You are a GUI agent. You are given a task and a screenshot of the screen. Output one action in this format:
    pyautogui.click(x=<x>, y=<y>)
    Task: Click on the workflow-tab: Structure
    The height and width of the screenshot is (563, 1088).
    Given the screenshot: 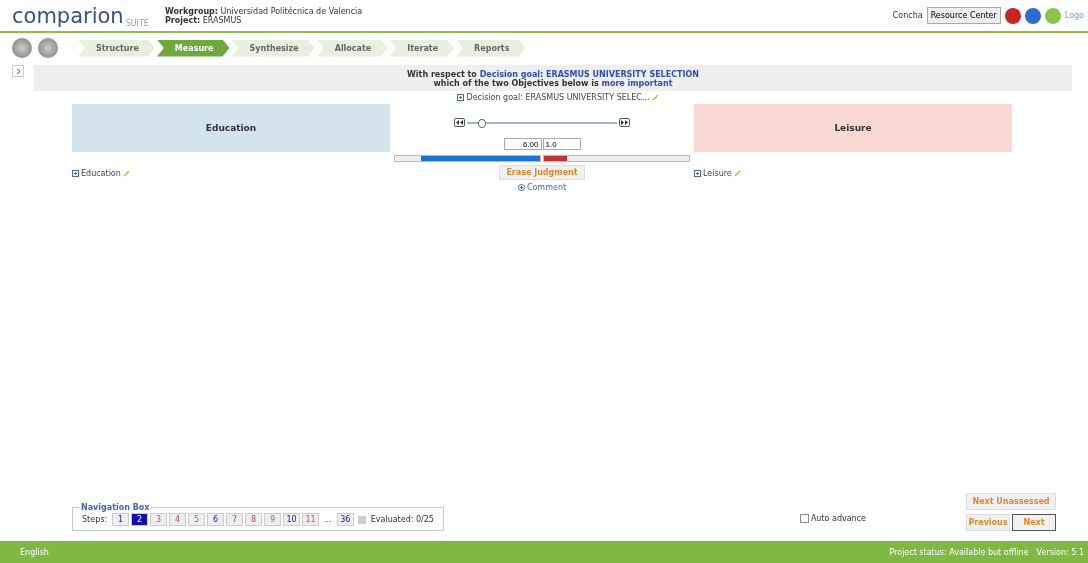 What is the action you would take?
    pyautogui.click(x=116, y=48)
    